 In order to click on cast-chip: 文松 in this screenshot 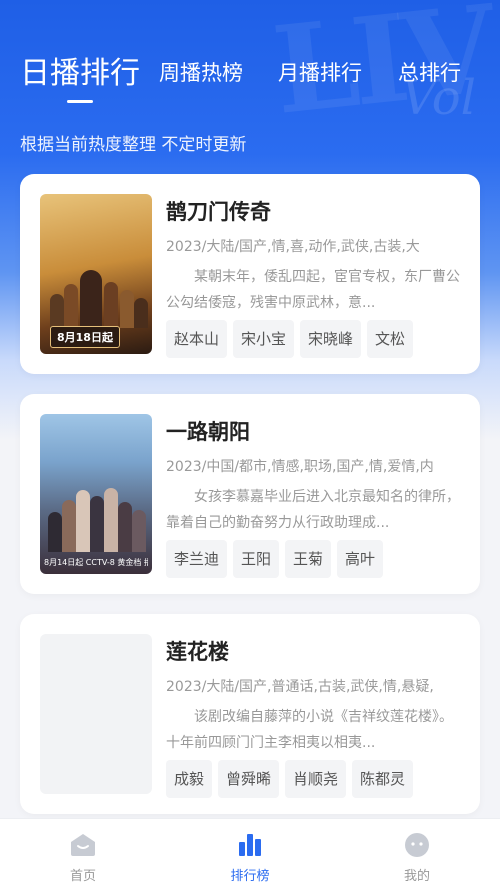, I will do `click(390, 339)`.